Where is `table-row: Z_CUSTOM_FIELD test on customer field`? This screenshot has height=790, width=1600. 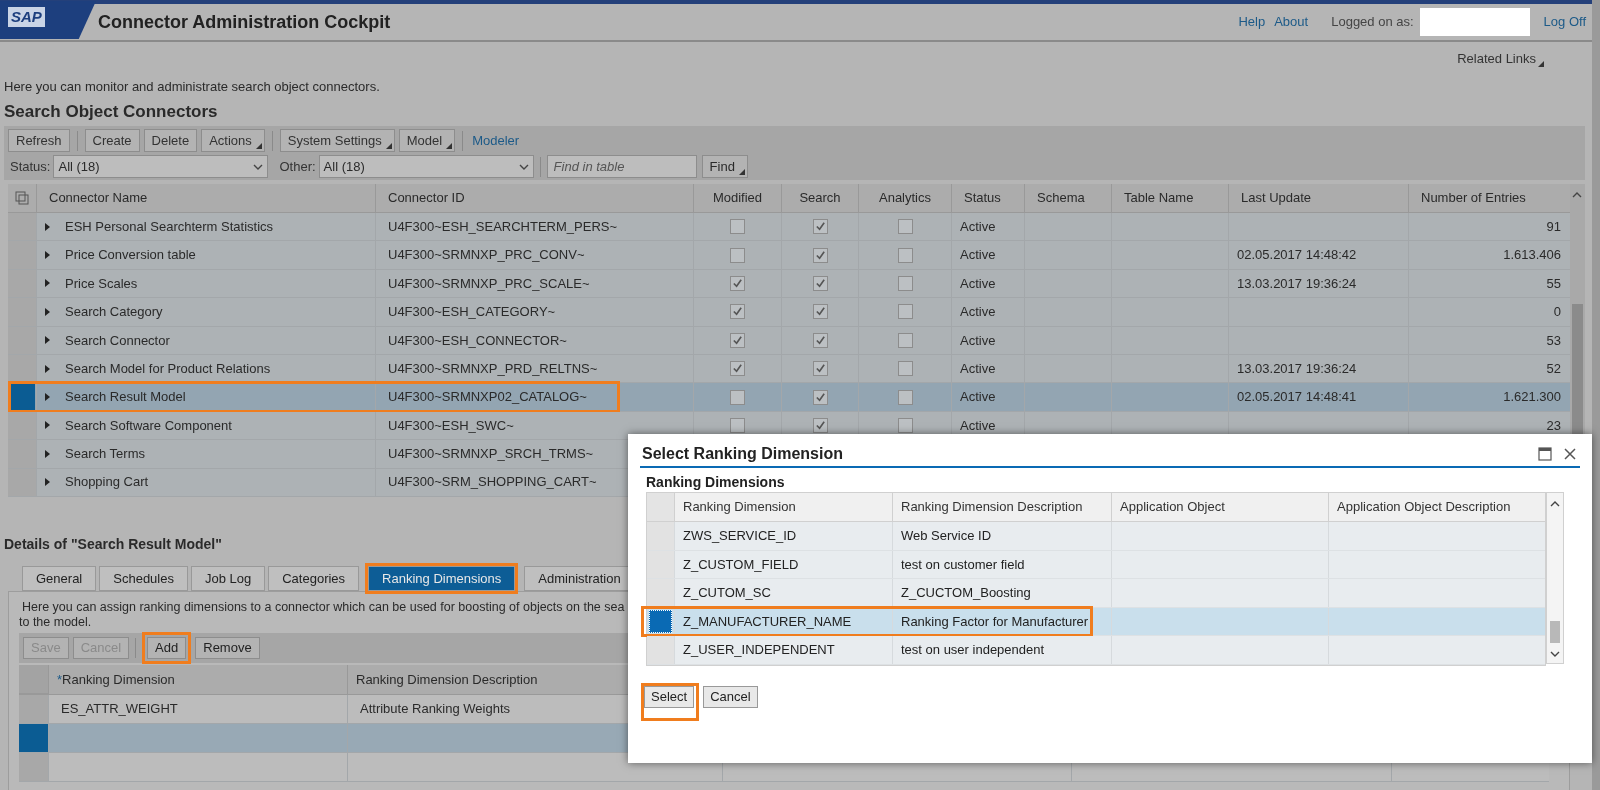
table-row: Z_CUSTOM_FIELD test on customer field is located at coordinates (1096, 564).